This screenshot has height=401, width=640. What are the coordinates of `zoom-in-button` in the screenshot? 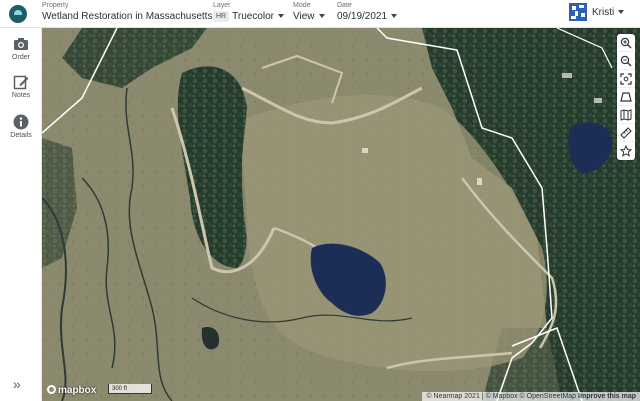 It's located at (626, 43).